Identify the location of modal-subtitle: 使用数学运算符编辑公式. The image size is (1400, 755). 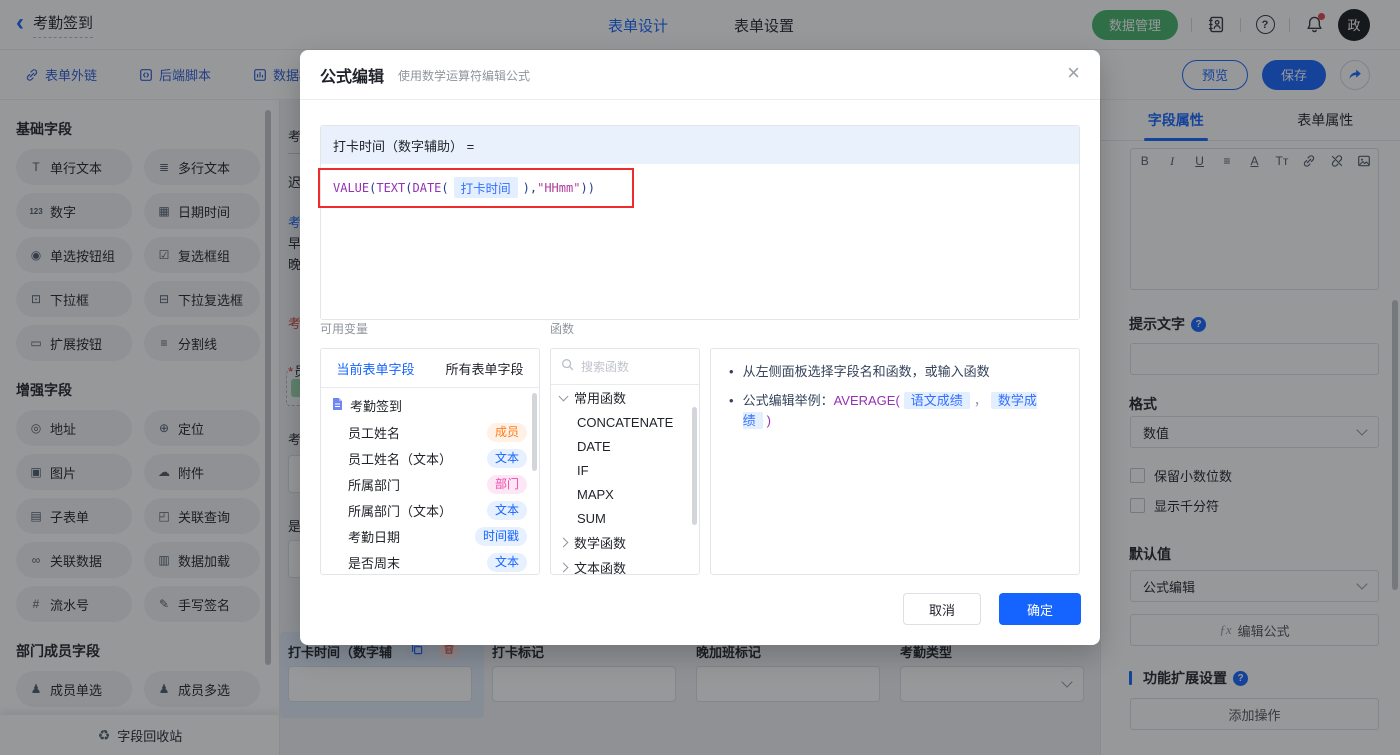
(464, 76).